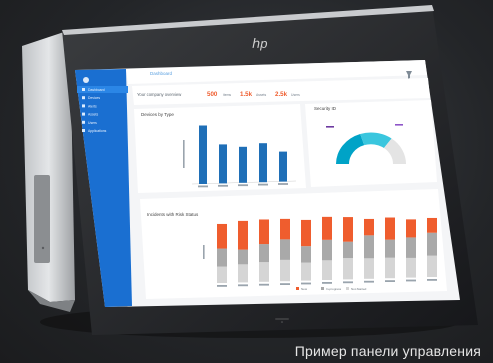 The image size is (493, 363). I want to click on speaker-grille, so click(42, 219).